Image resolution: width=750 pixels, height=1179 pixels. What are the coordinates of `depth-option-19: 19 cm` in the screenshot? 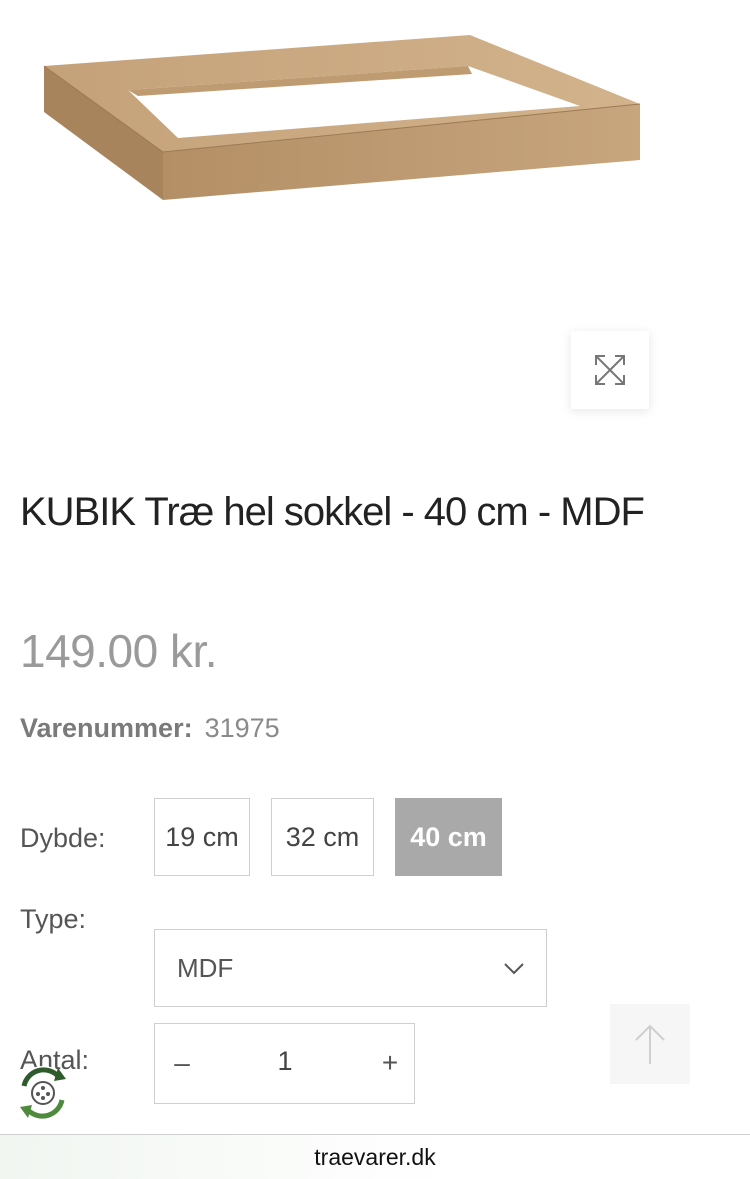 It's located at (202, 837).